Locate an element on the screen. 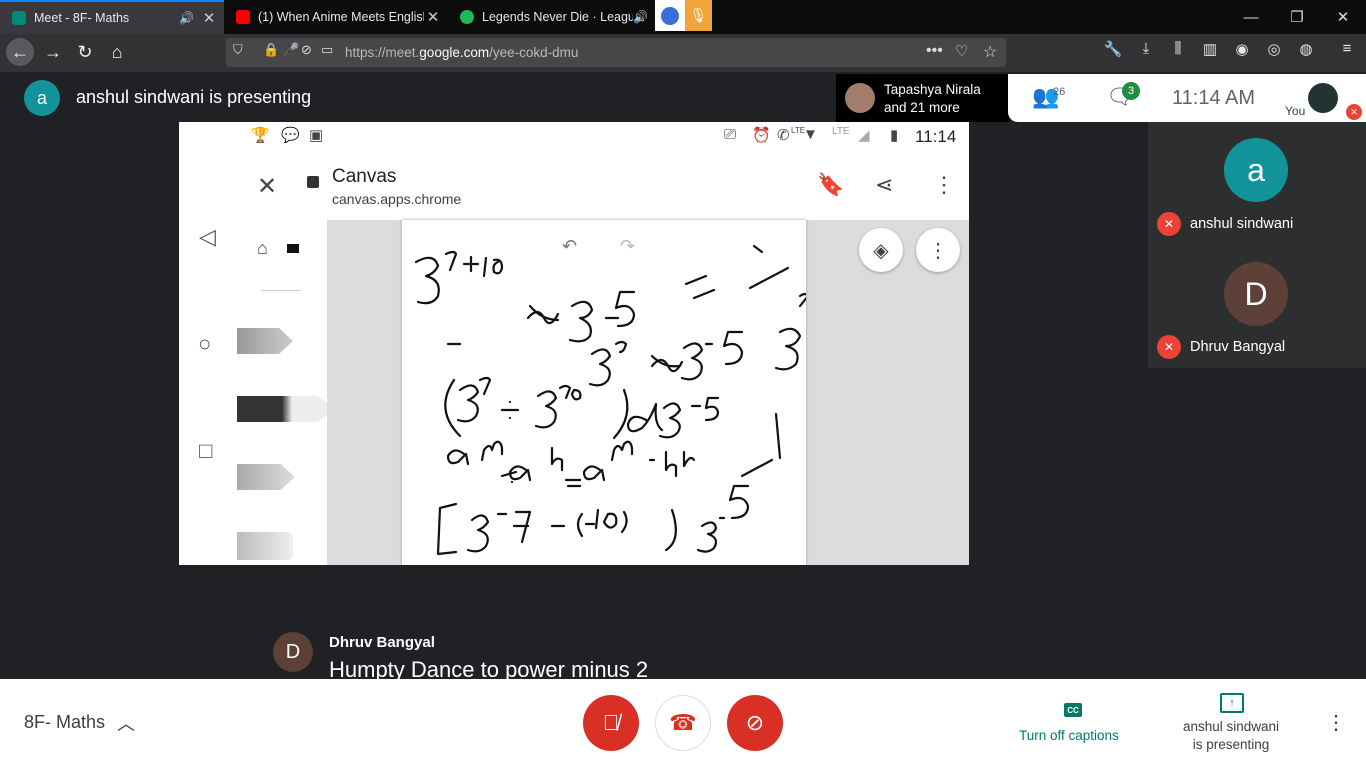 This screenshot has width=1366, height=768. screen-share-icon: ▭ is located at coordinates (327, 50).